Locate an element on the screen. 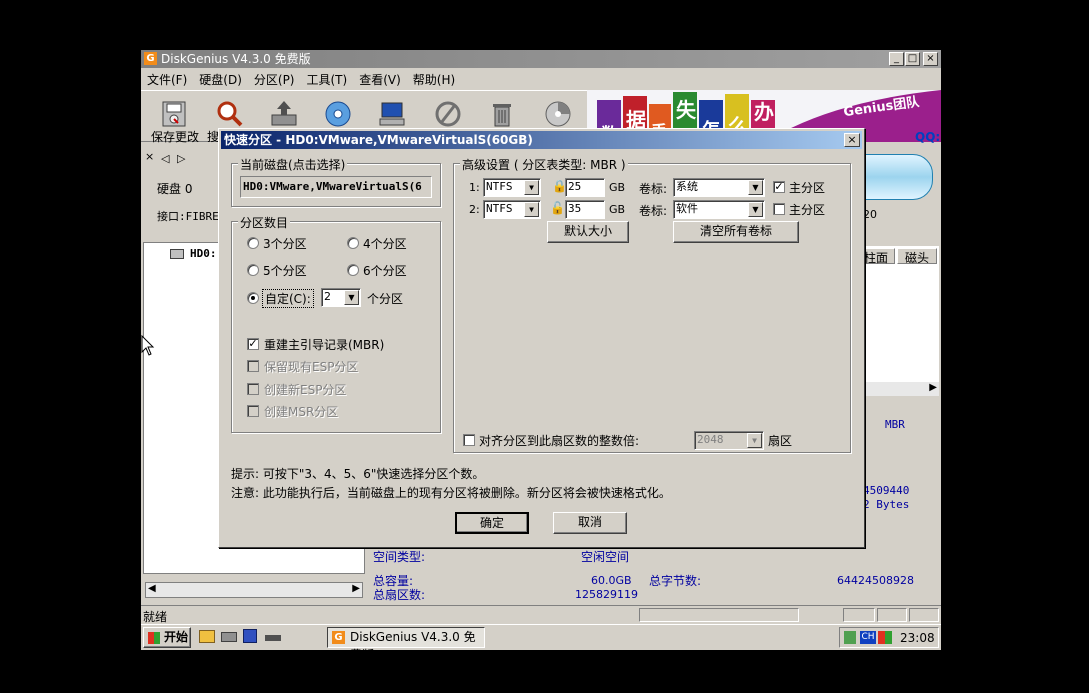 The height and width of the screenshot is (693, 1089). tray-lang-icon is located at coordinates (885, 637).